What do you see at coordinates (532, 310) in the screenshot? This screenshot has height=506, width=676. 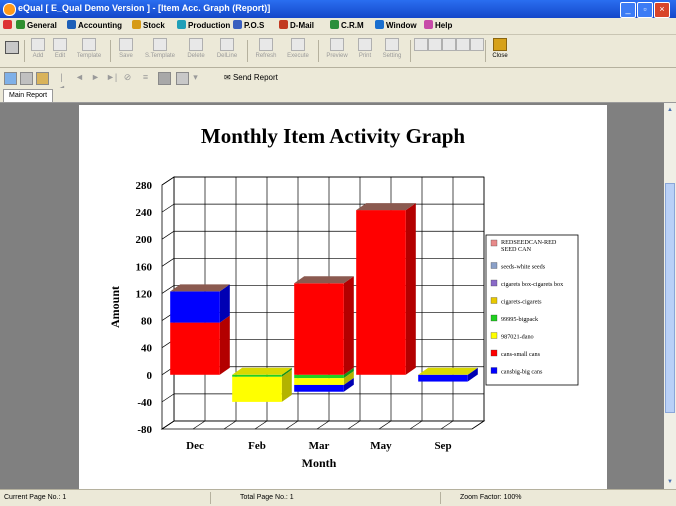 I see `legend-box` at bounding box center [532, 310].